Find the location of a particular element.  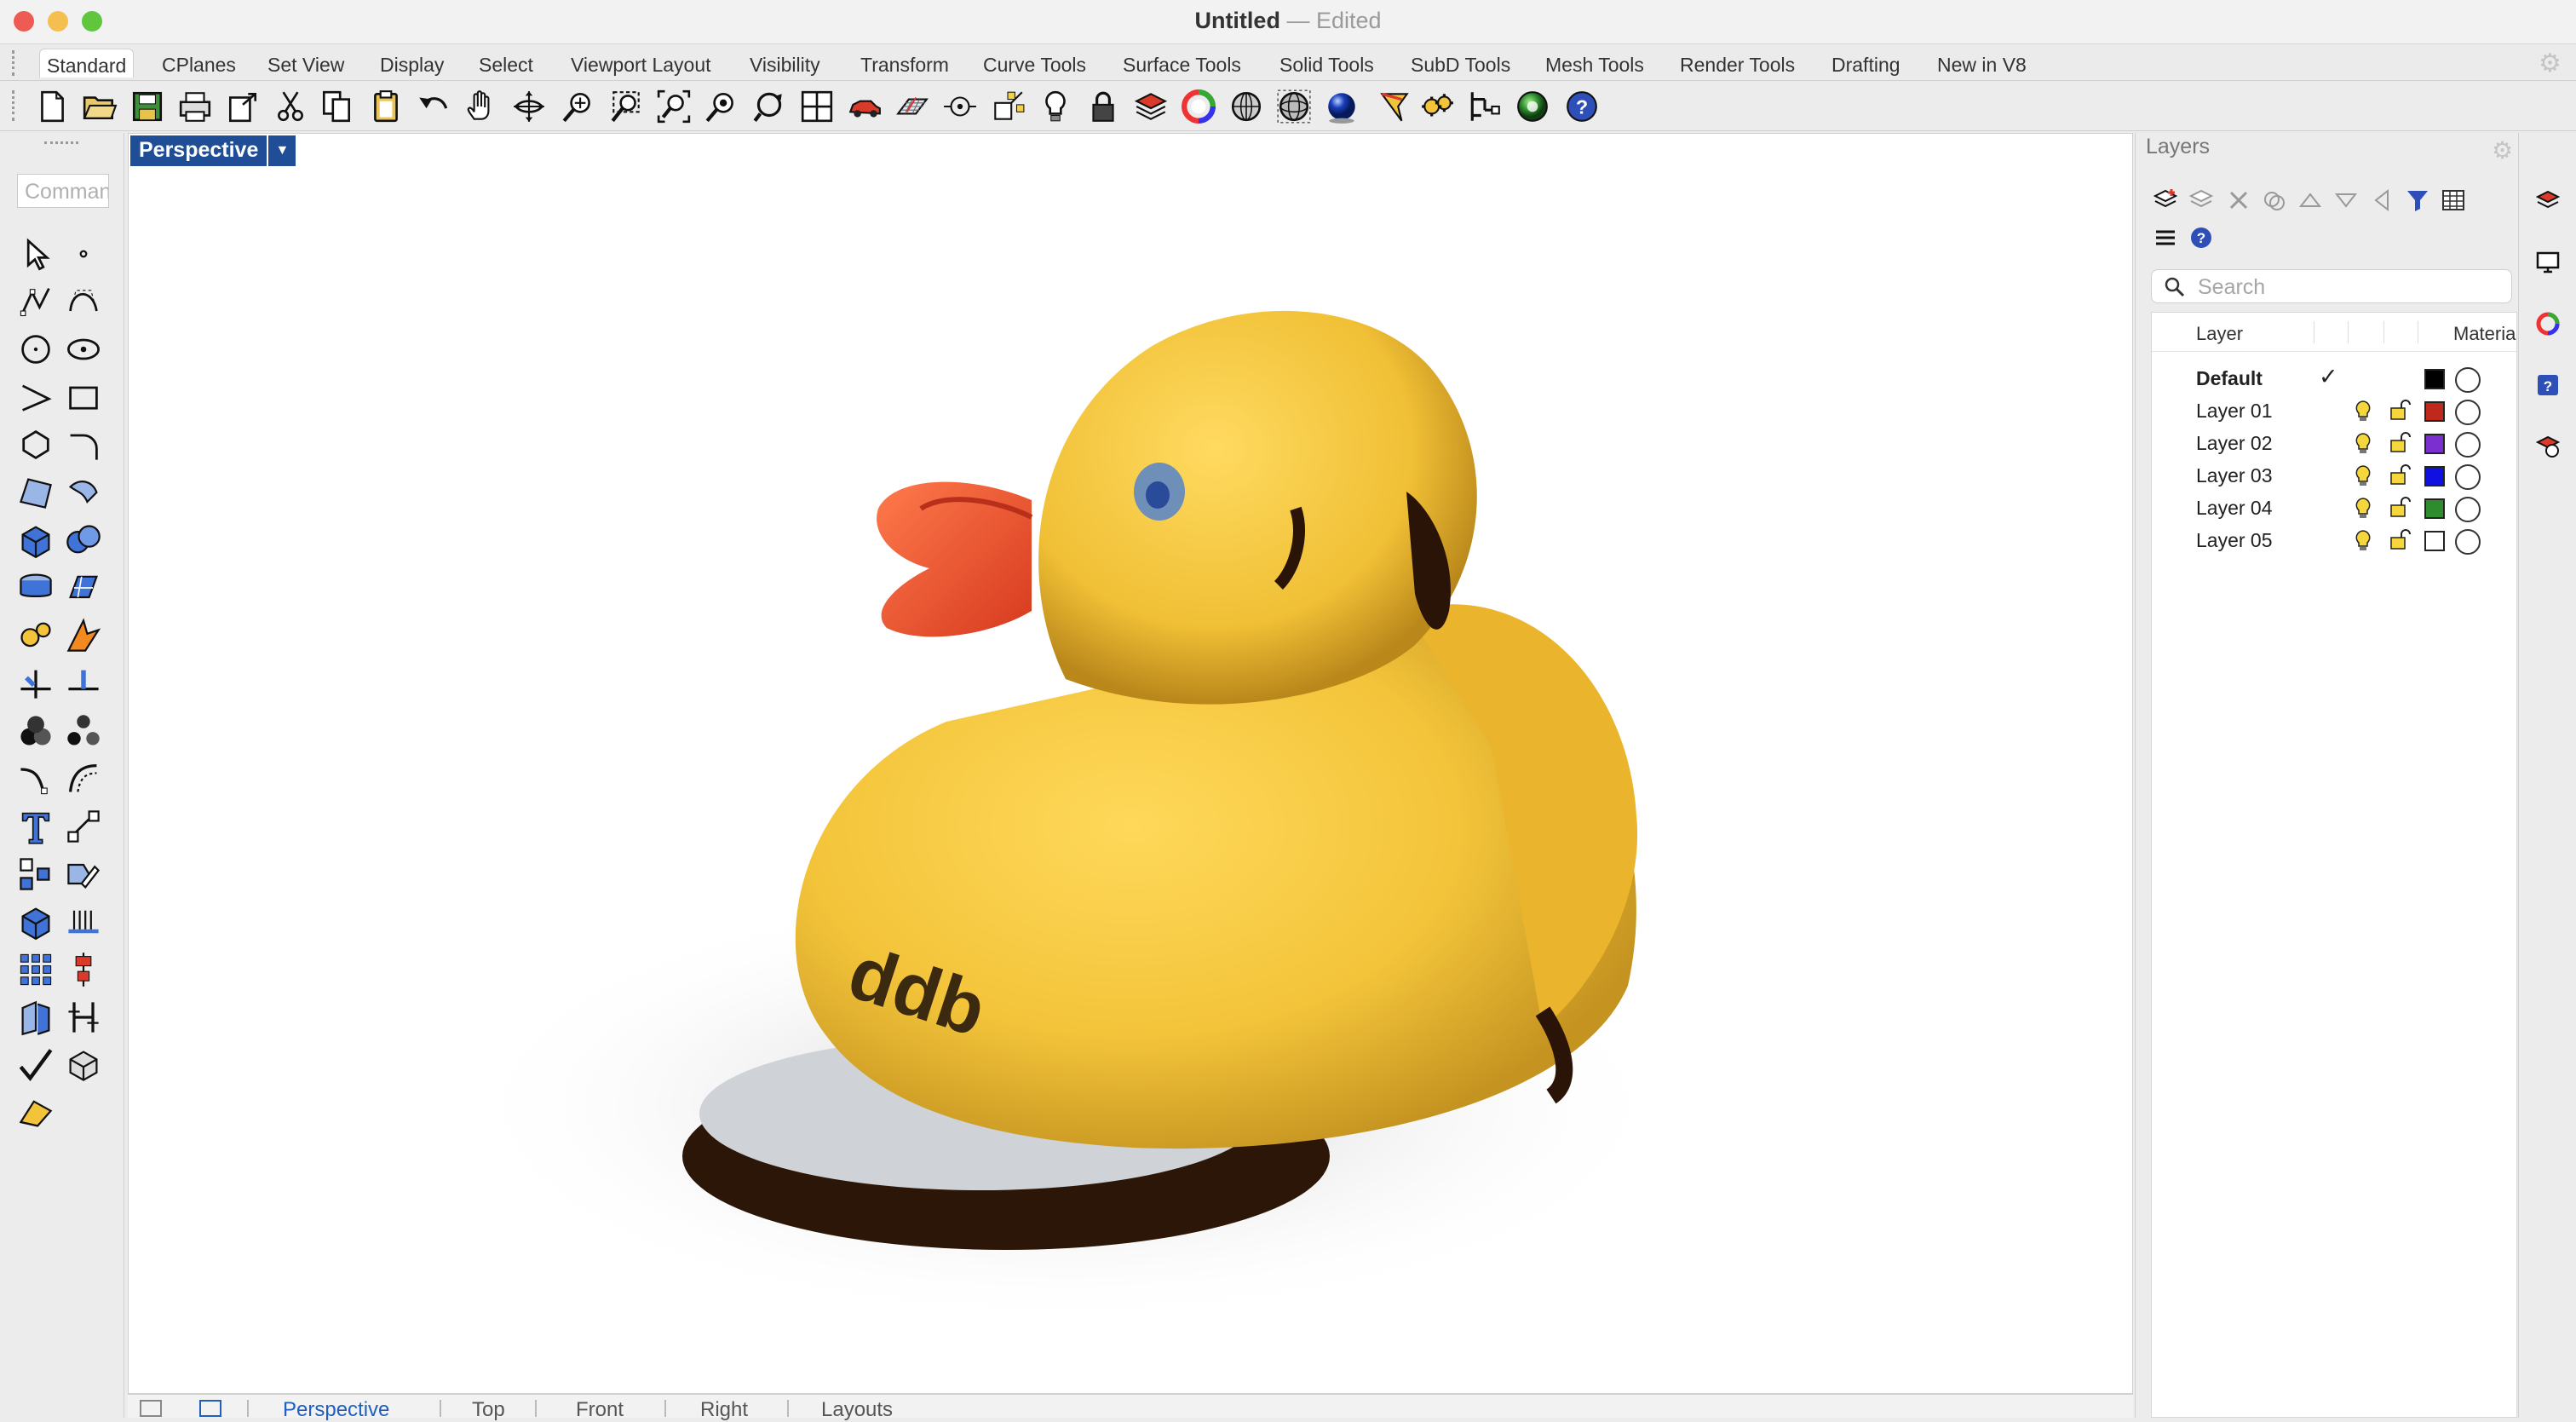

tab-front: Front is located at coordinates (600, 1410).